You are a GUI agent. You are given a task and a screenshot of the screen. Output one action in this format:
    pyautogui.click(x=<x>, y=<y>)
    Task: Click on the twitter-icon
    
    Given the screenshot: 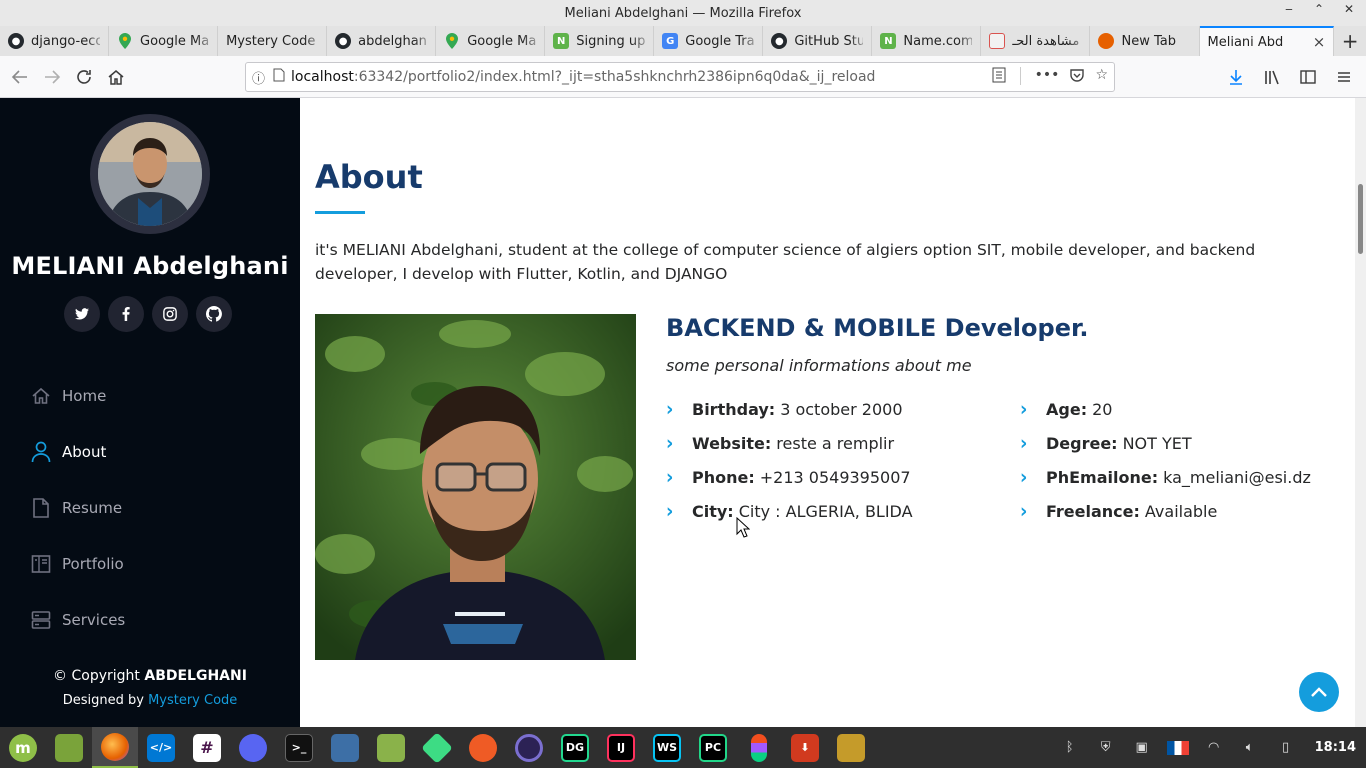 What is the action you would take?
    pyautogui.click(x=82, y=314)
    